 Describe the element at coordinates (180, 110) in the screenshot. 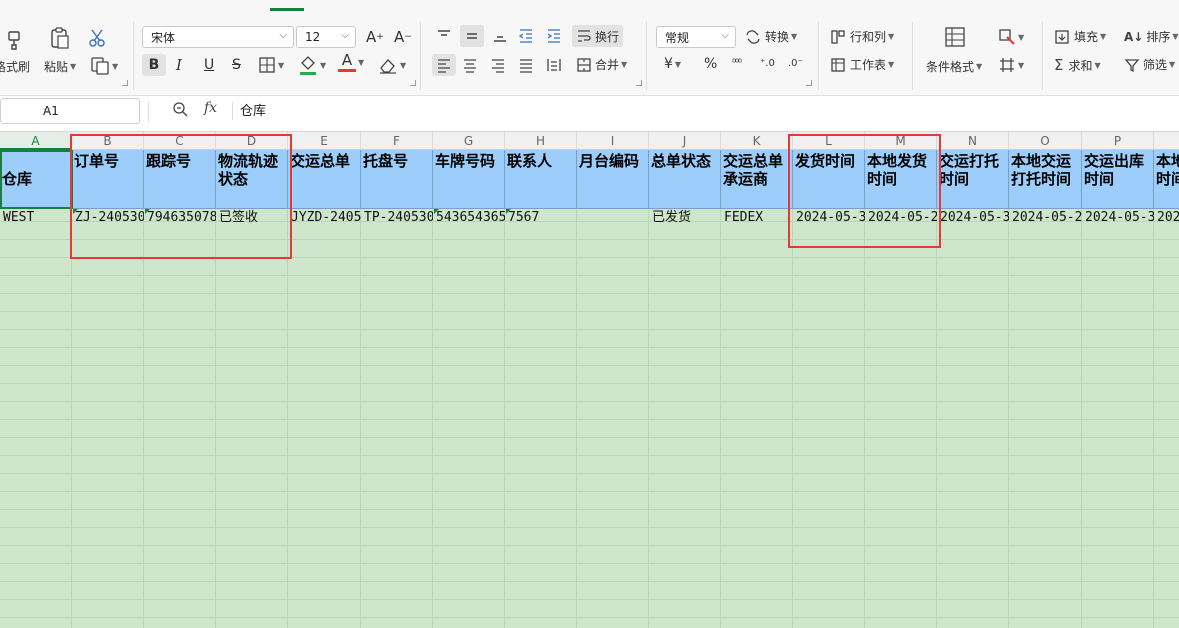

I see `zoom-search-icon` at that location.